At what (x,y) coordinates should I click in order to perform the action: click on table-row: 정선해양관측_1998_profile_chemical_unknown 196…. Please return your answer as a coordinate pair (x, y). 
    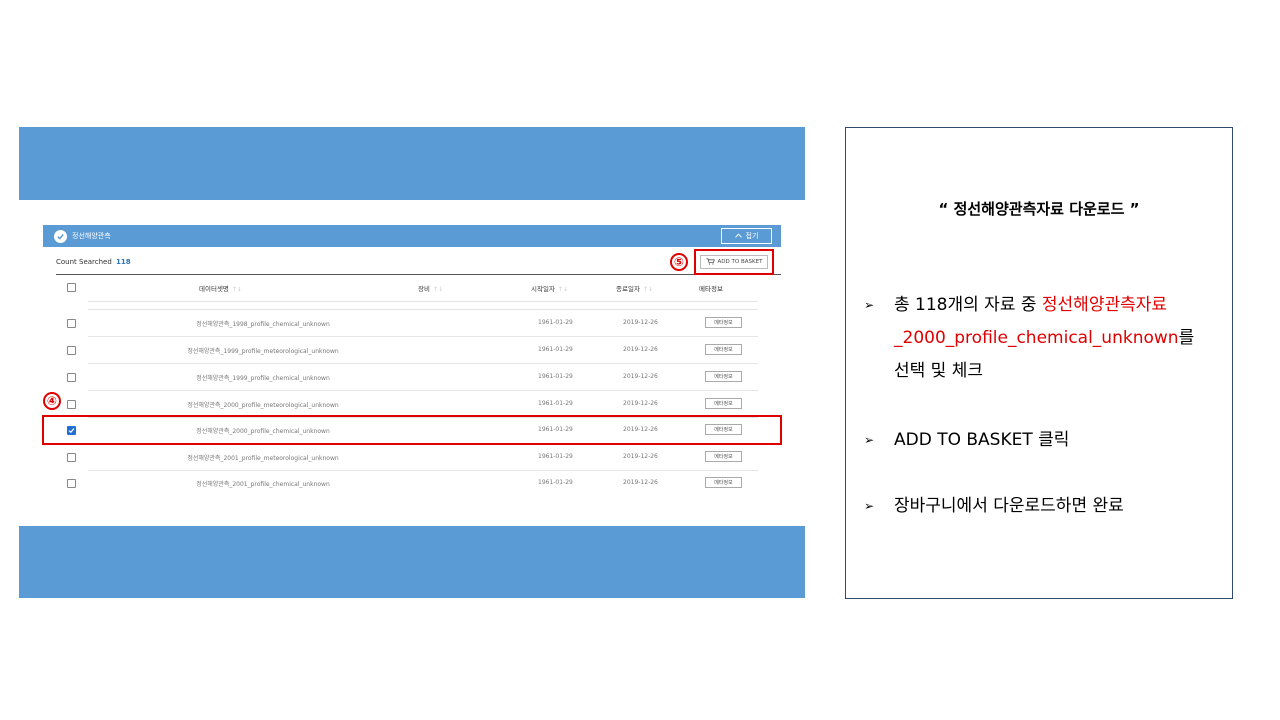
    Looking at the image, I should click on (412, 323).